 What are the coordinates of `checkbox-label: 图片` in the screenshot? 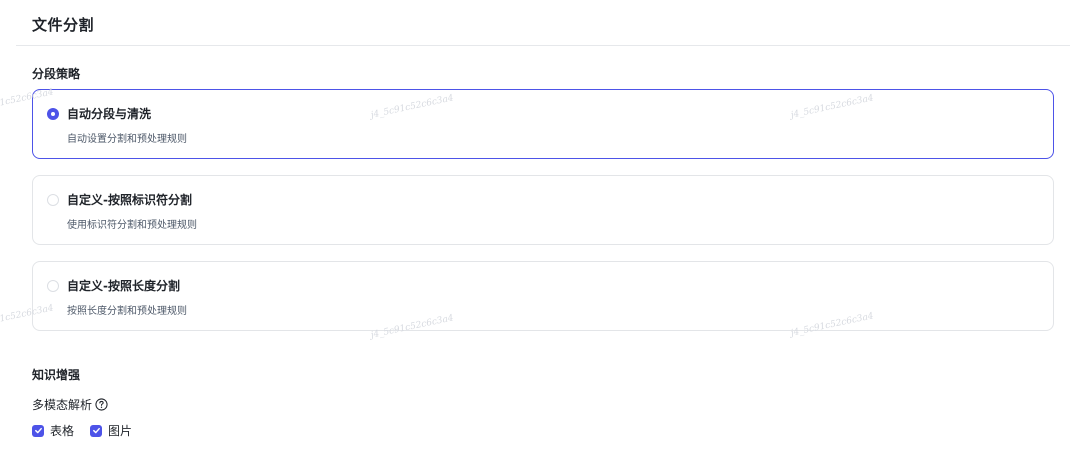 It's located at (120, 431).